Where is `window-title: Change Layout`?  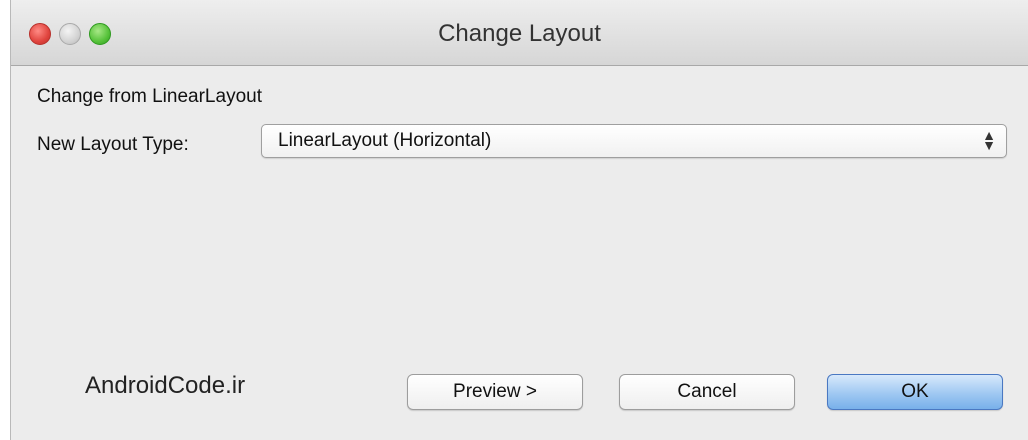
window-title: Change Layout is located at coordinates (519, 33).